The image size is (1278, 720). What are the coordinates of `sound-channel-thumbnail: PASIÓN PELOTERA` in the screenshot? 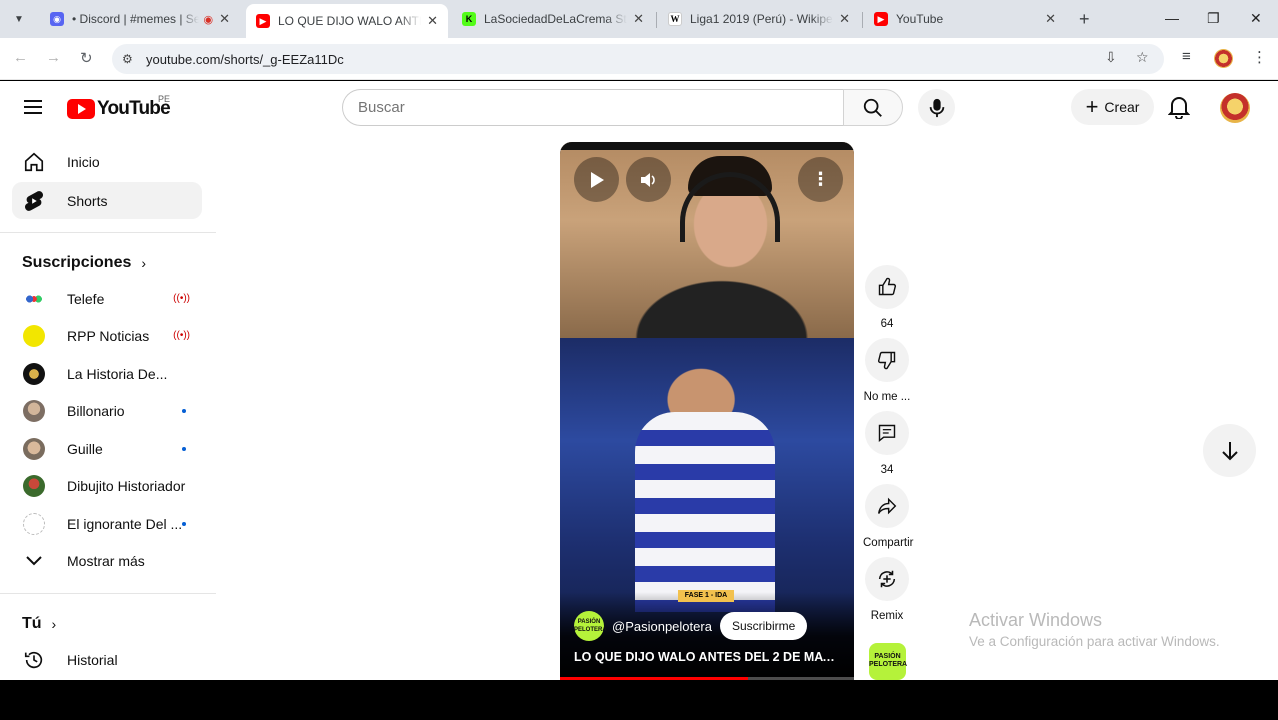 It's located at (888, 661).